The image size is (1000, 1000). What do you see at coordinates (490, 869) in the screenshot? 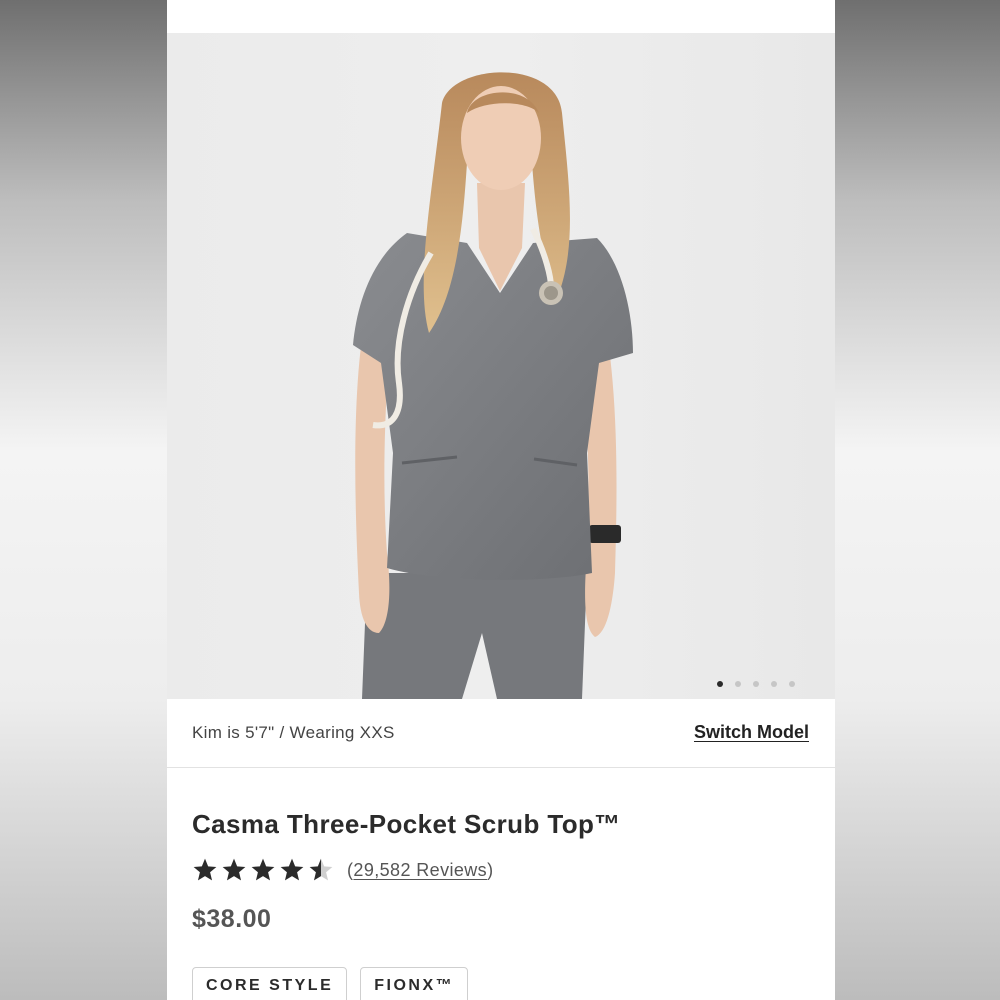
I see `reviews-paren-close: )` at bounding box center [490, 869].